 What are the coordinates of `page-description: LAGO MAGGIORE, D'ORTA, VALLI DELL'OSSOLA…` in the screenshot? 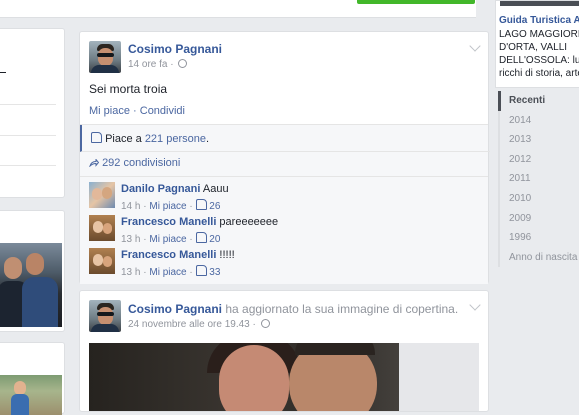 It's located at (539, 54).